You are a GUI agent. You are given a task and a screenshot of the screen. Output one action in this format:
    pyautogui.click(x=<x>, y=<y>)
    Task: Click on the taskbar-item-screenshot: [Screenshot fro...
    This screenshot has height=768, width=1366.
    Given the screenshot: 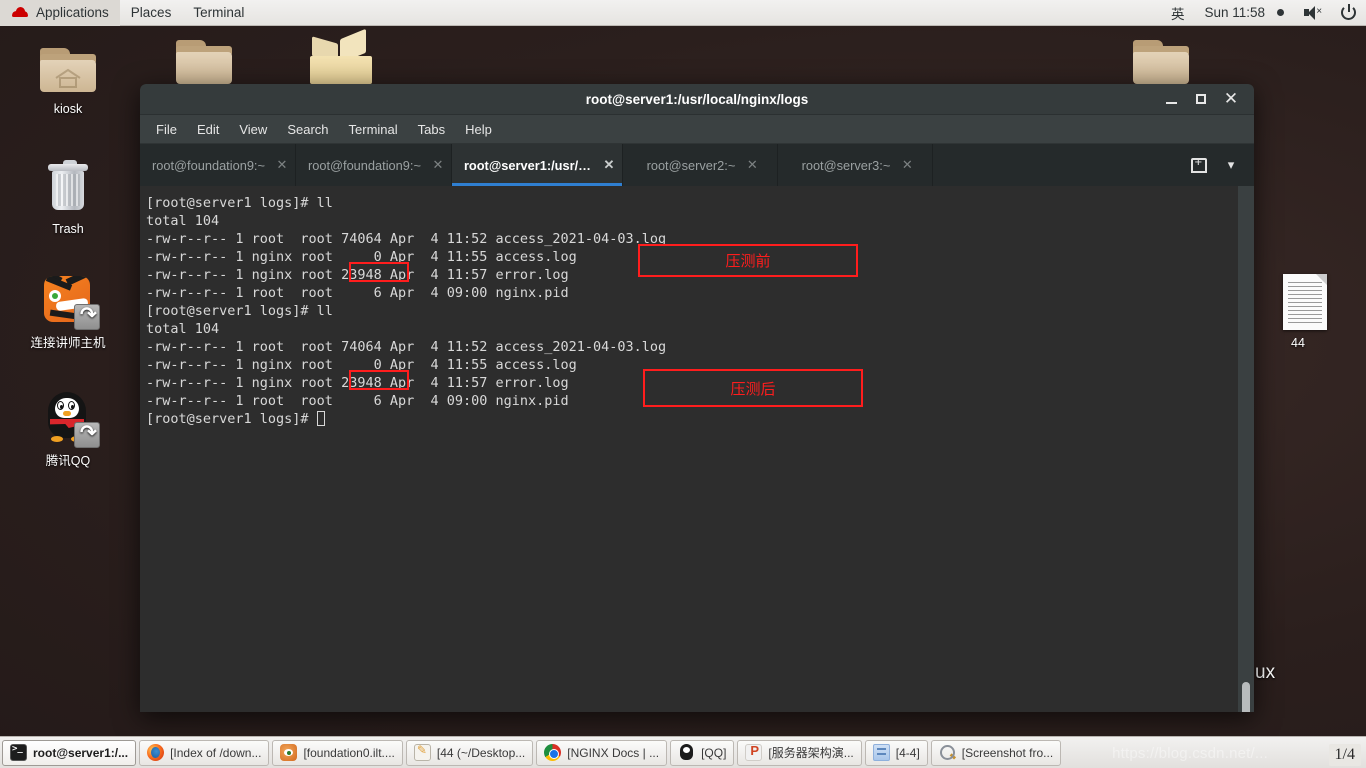 What is the action you would take?
    pyautogui.click(x=996, y=752)
    